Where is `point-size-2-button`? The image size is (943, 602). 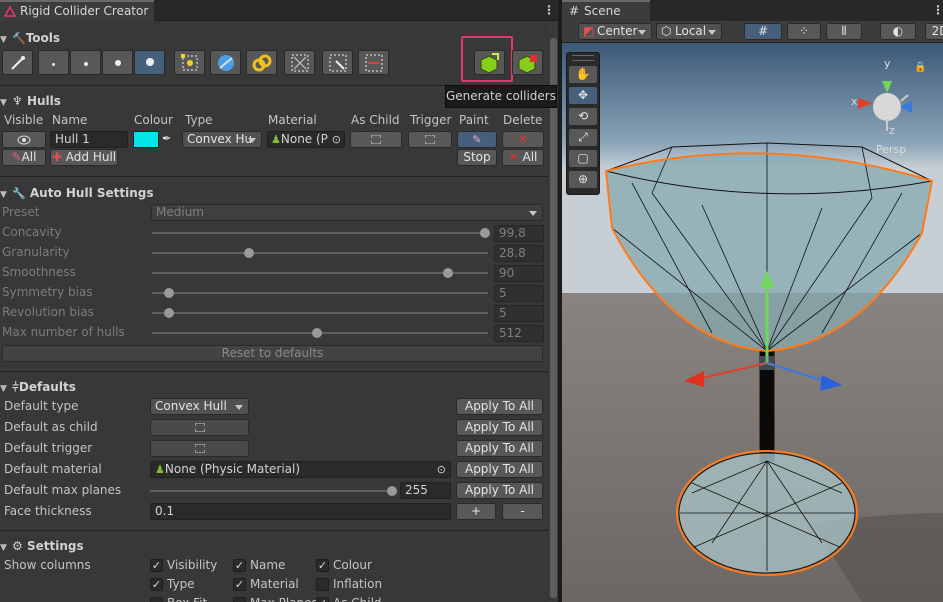 point-size-2-button is located at coordinates (85, 62).